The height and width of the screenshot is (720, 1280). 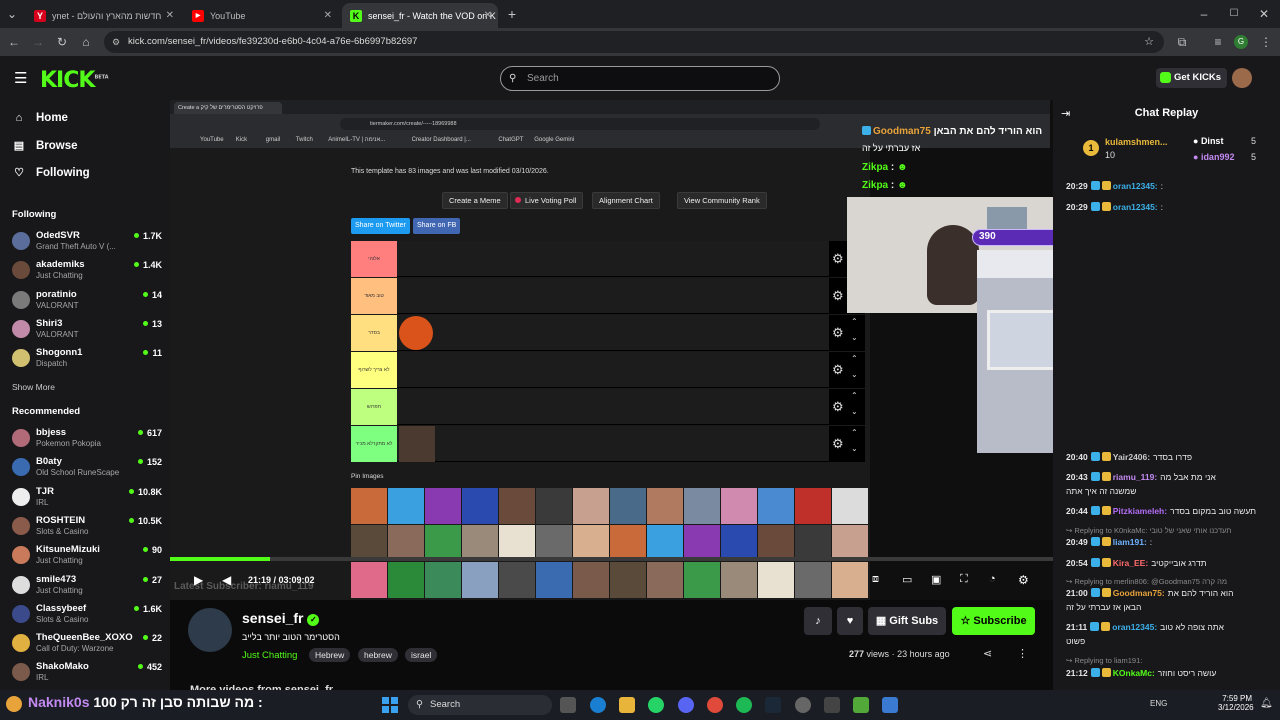 What do you see at coordinates (261, 15) in the screenshot?
I see `tab-youtube: ▶ YouTube ✕` at bounding box center [261, 15].